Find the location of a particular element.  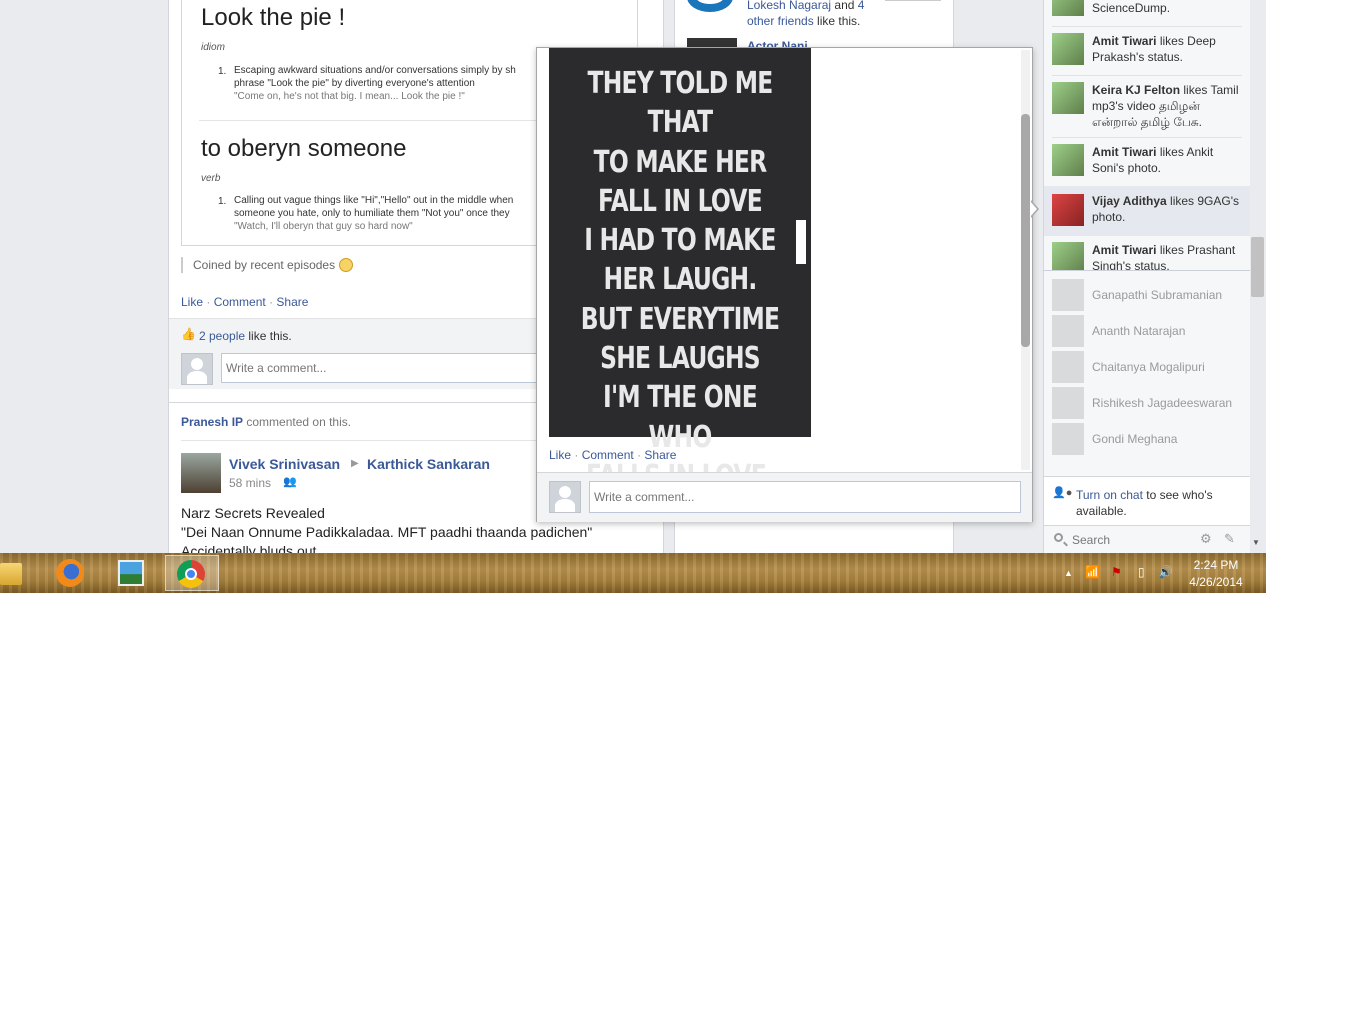

firefox-taskbar-button is located at coordinates (69, 573).